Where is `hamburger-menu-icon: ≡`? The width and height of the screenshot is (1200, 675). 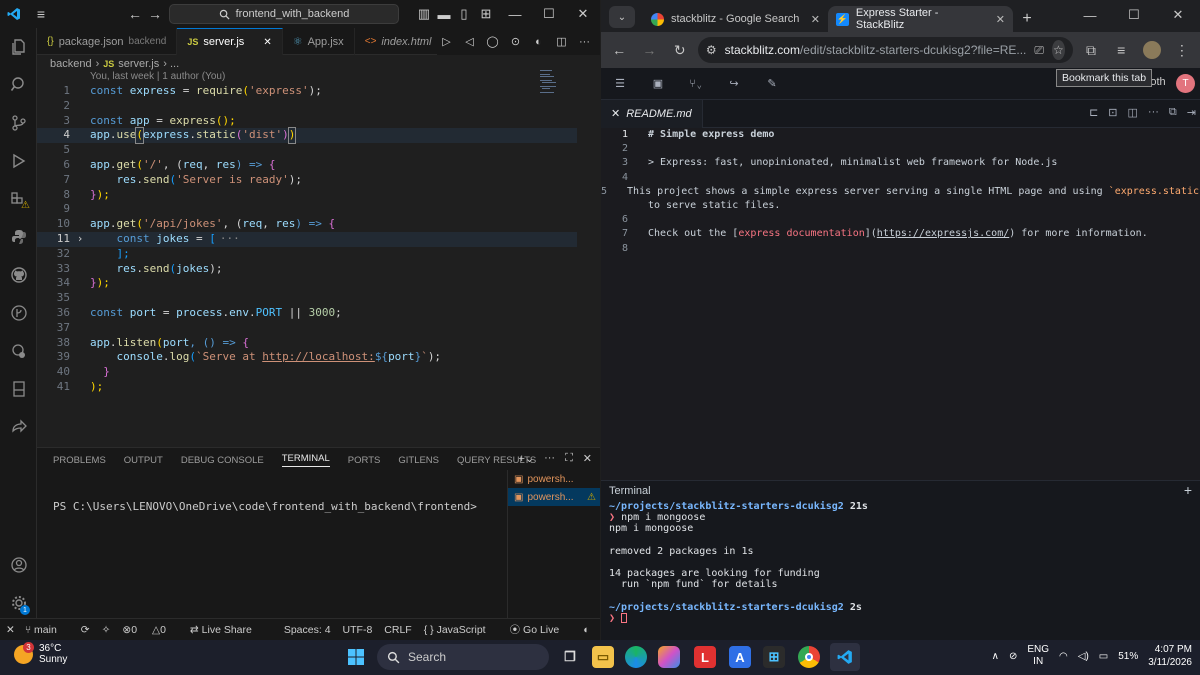 hamburger-menu-icon: ≡ is located at coordinates (41, 14).